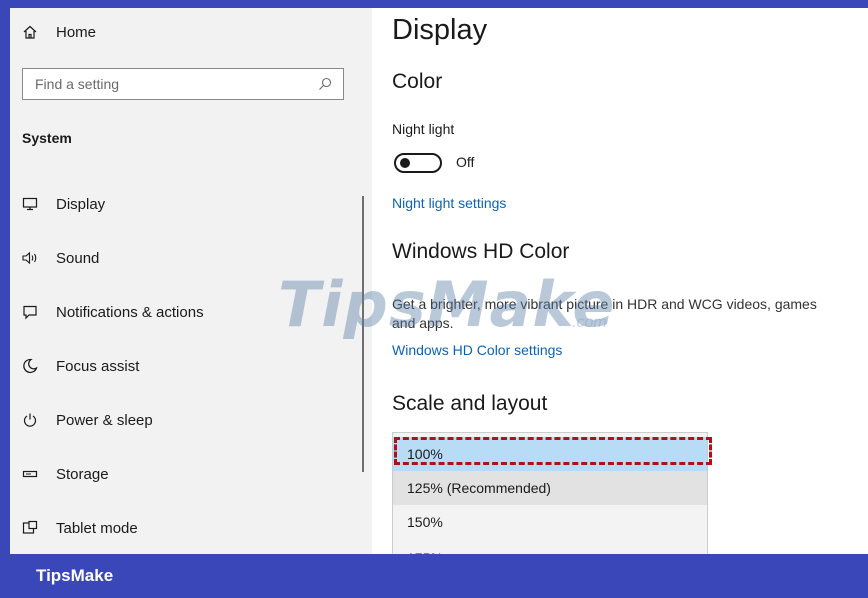 This screenshot has width=868, height=598. I want to click on tablet-icon, so click(30, 528).